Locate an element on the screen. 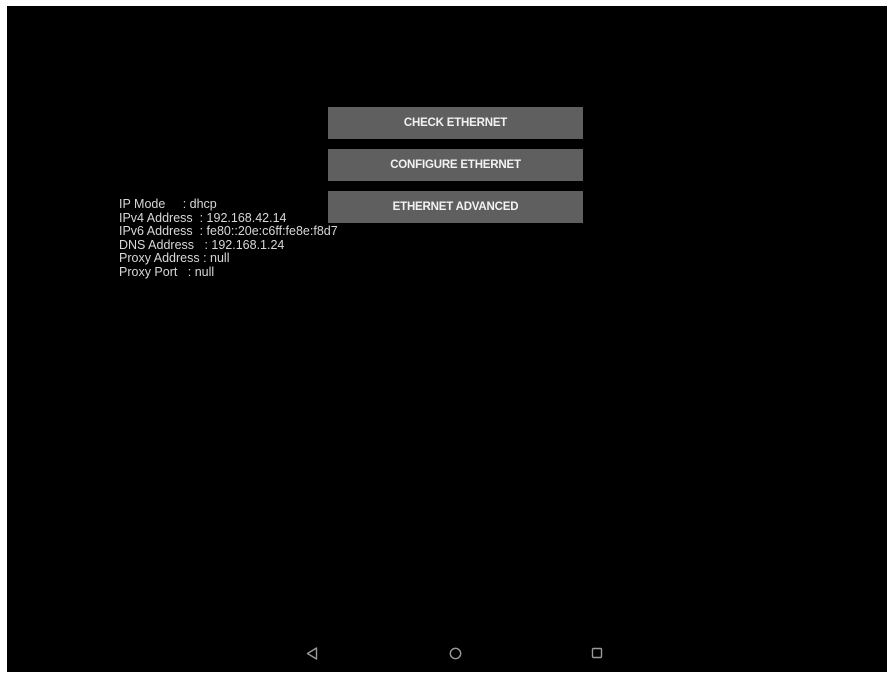 The width and height of the screenshot is (892, 675). ipv4-address-text: IPv4 Address : 192.168.42.14 is located at coordinates (203, 217).